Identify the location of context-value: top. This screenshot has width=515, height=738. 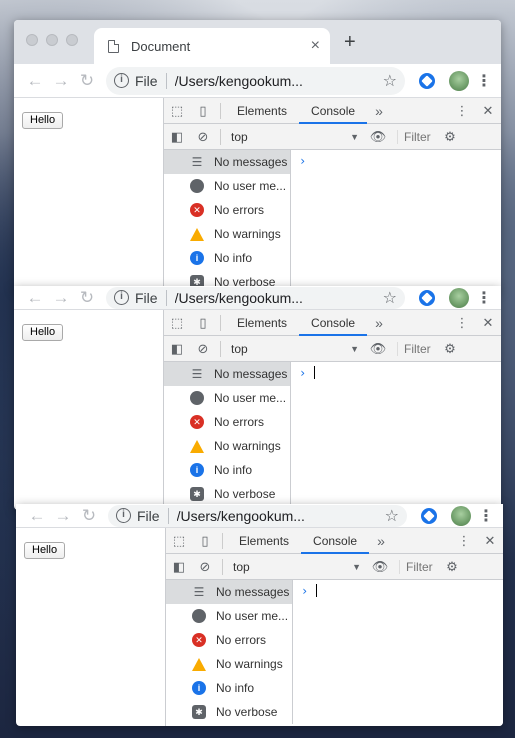
(241, 566).